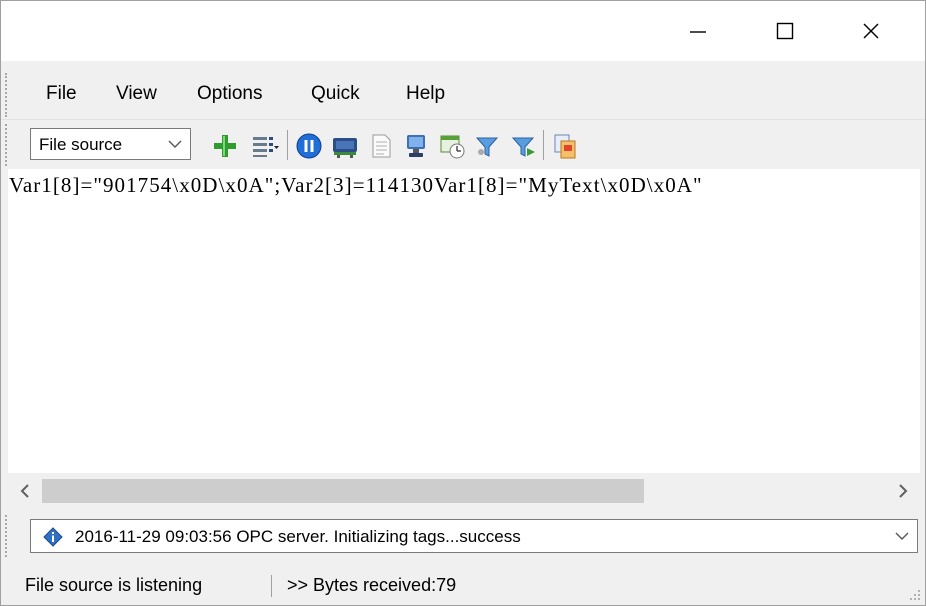  I want to click on port-icon, so click(345, 146).